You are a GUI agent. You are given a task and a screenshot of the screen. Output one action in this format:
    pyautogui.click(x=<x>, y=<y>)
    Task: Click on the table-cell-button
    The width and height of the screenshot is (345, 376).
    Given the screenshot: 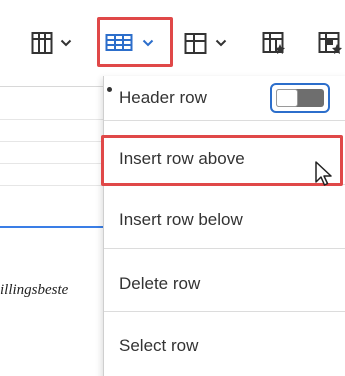 What is the action you would take?
    pyautogui.click(x=205, y=43)
    